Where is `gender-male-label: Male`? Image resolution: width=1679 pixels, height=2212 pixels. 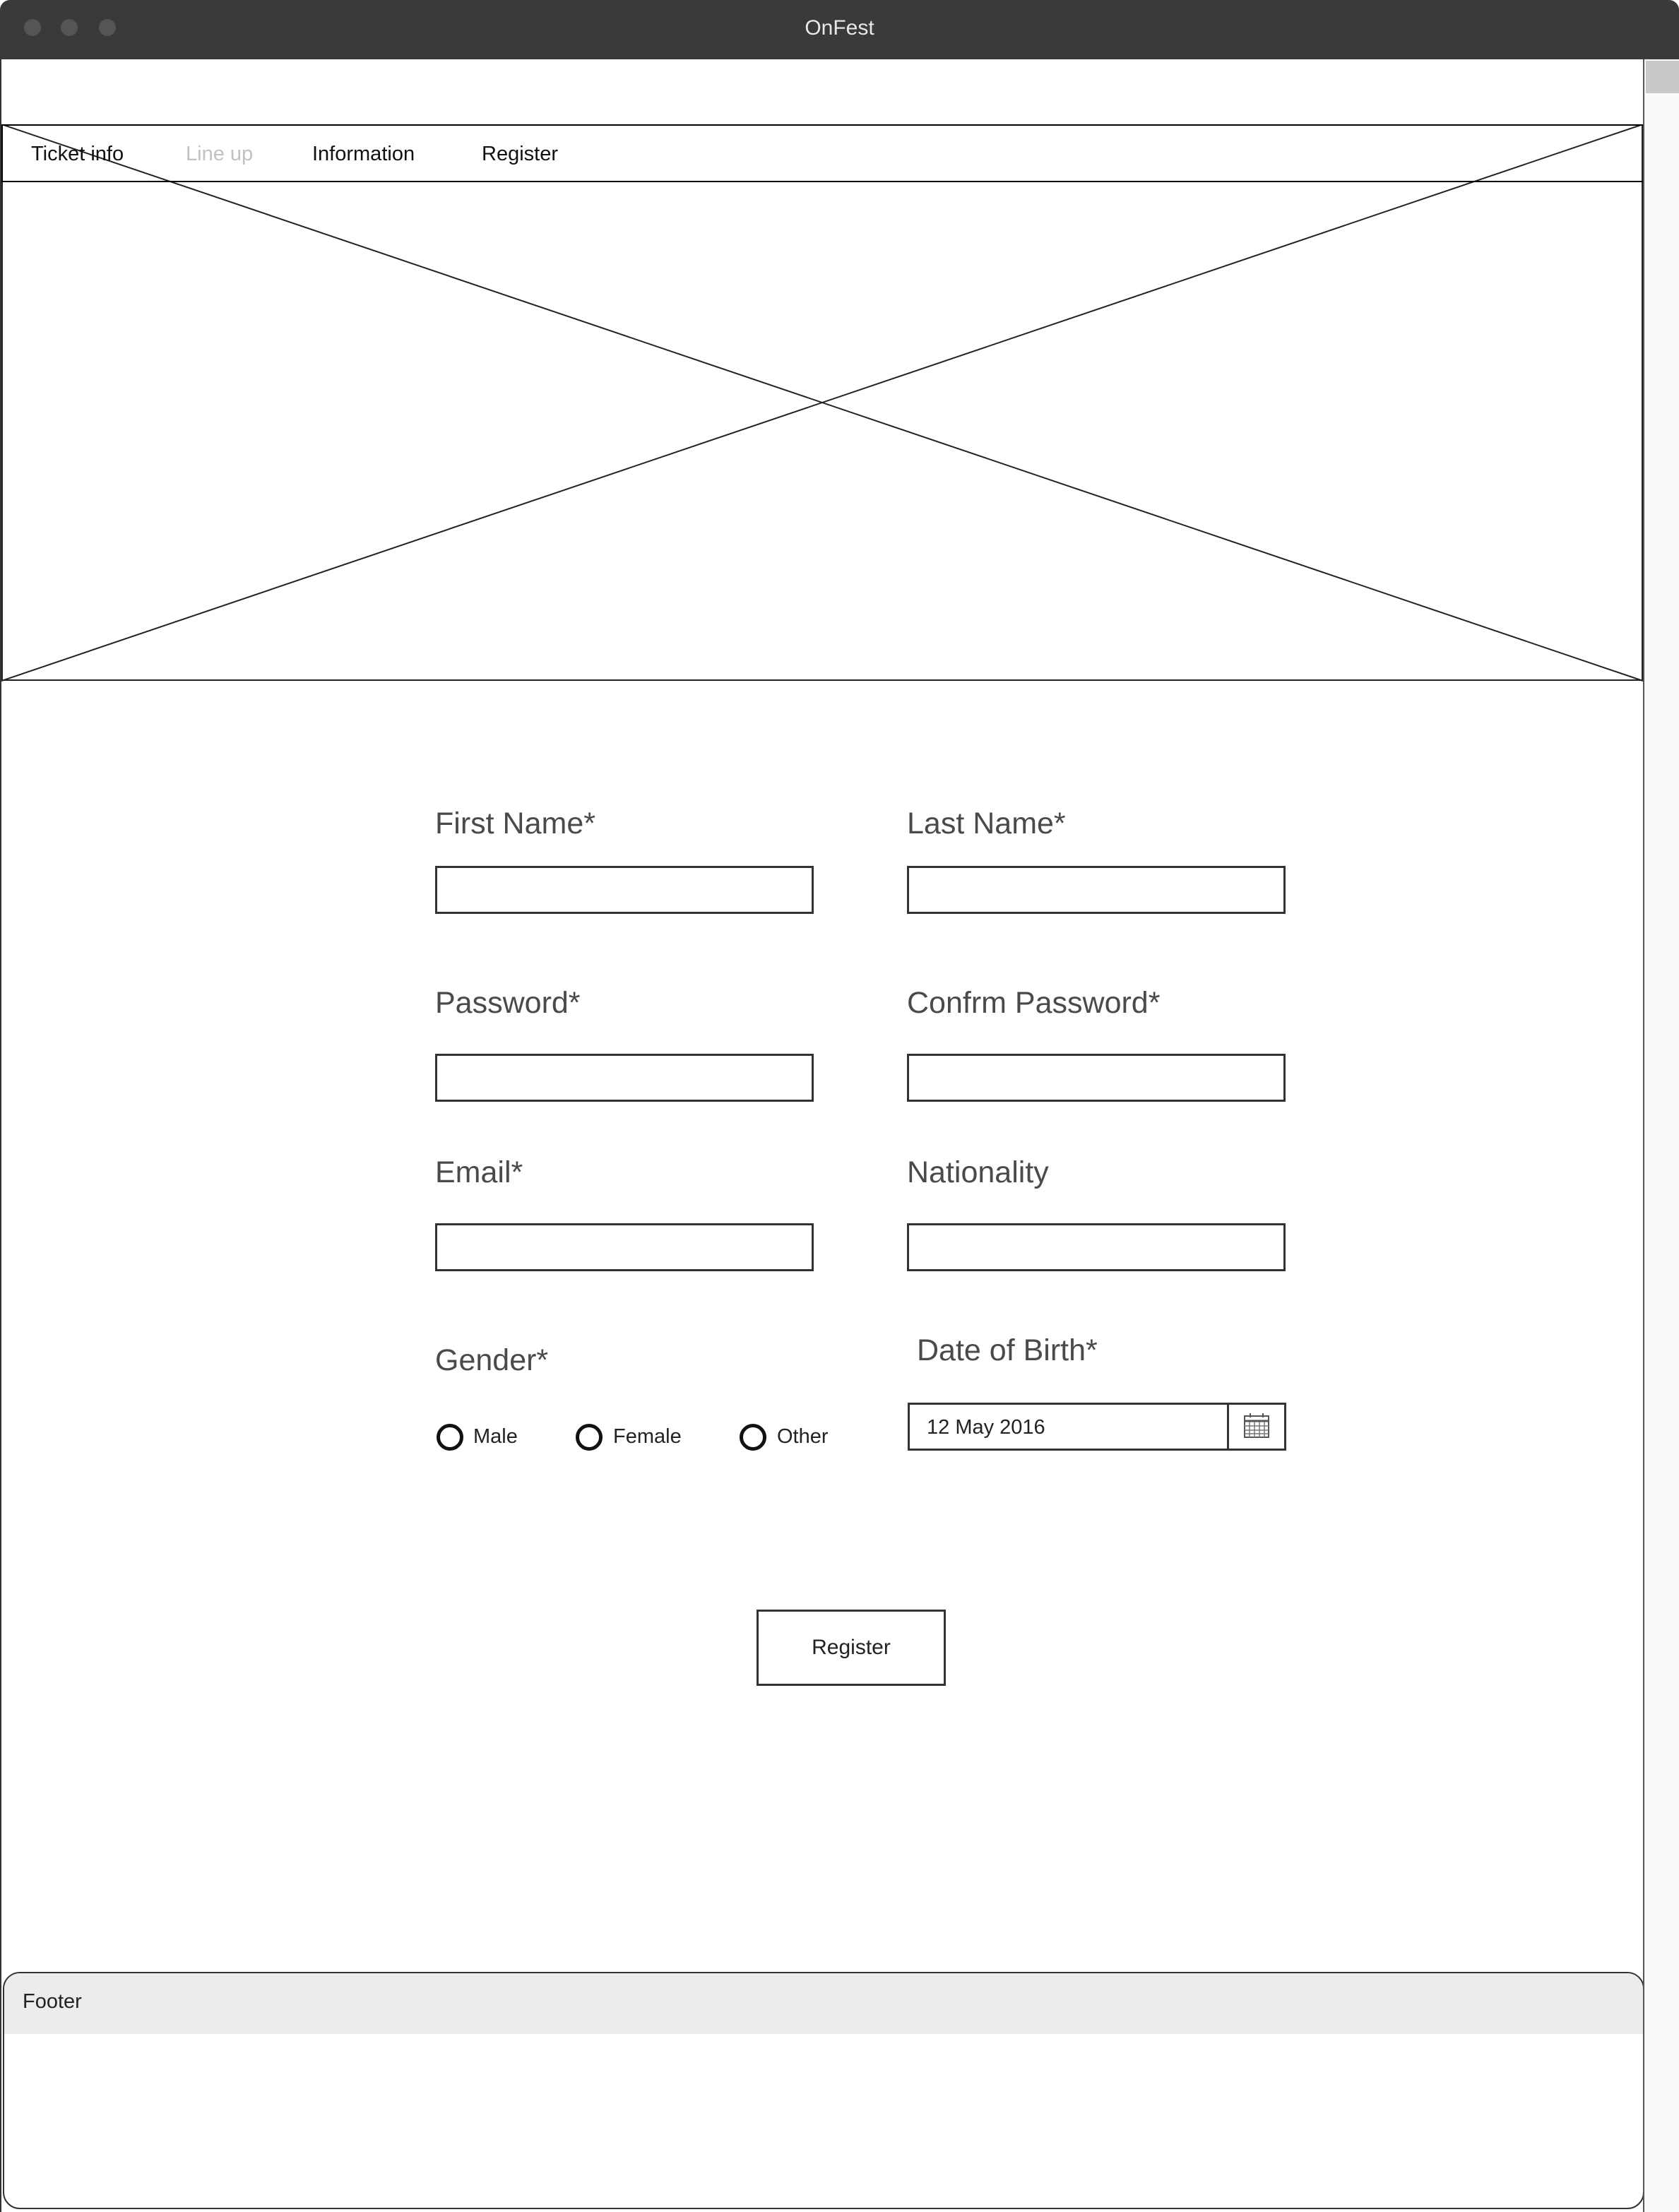 gender-male-label: Male is located at coordinates (495, 1436).